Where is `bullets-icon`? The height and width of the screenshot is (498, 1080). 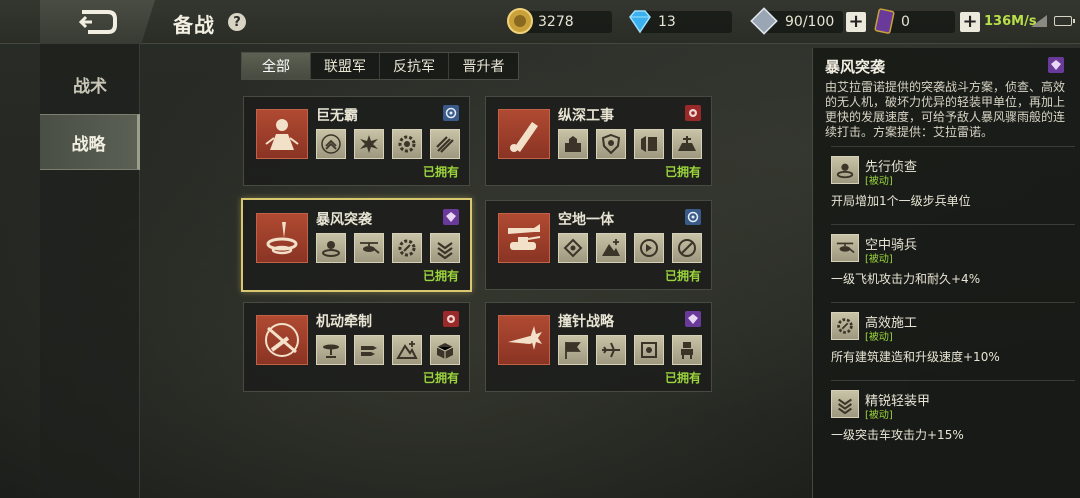 bullets-icon is located at coordinates (369, 350).